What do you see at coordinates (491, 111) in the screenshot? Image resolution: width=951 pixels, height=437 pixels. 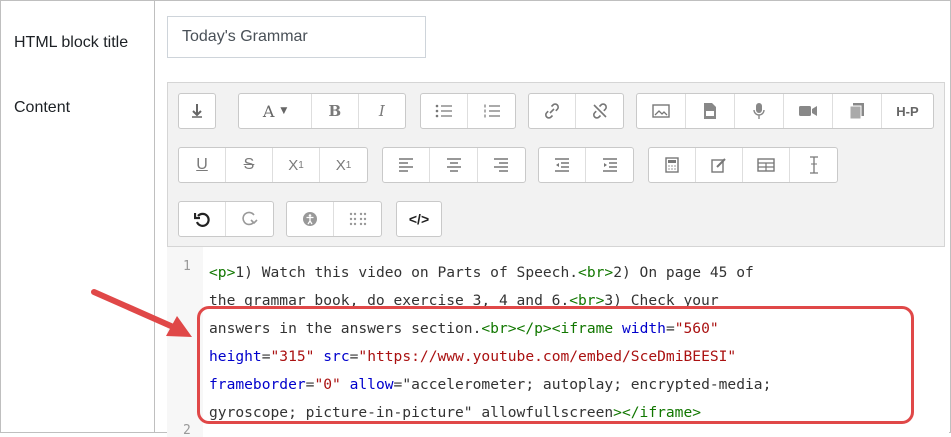 I see `ordered-list-icon` at bounding box center [491, 111].